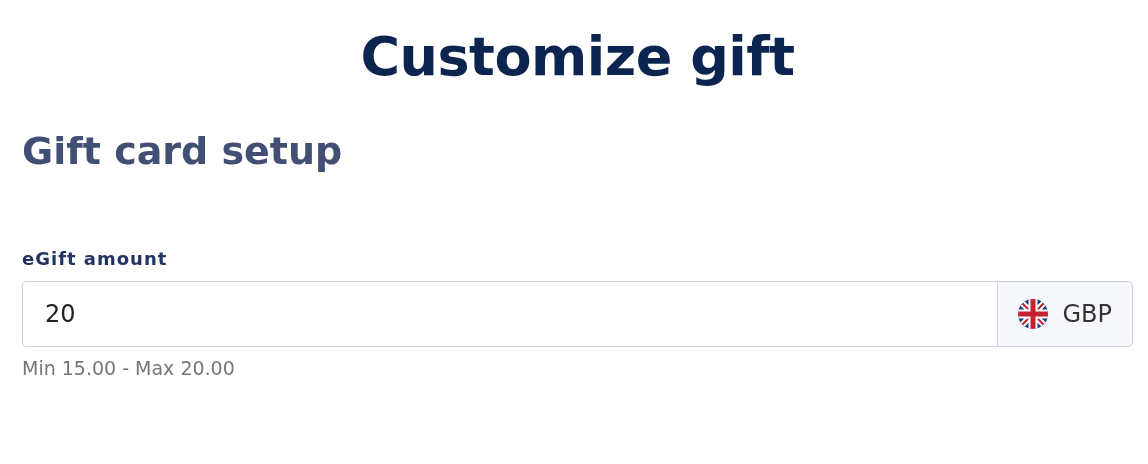 This screenshot has height=464, width=1148. Describe the element at coordinates (577, 57) in the screenshot. I see `page-title: Customize gift` at that location.